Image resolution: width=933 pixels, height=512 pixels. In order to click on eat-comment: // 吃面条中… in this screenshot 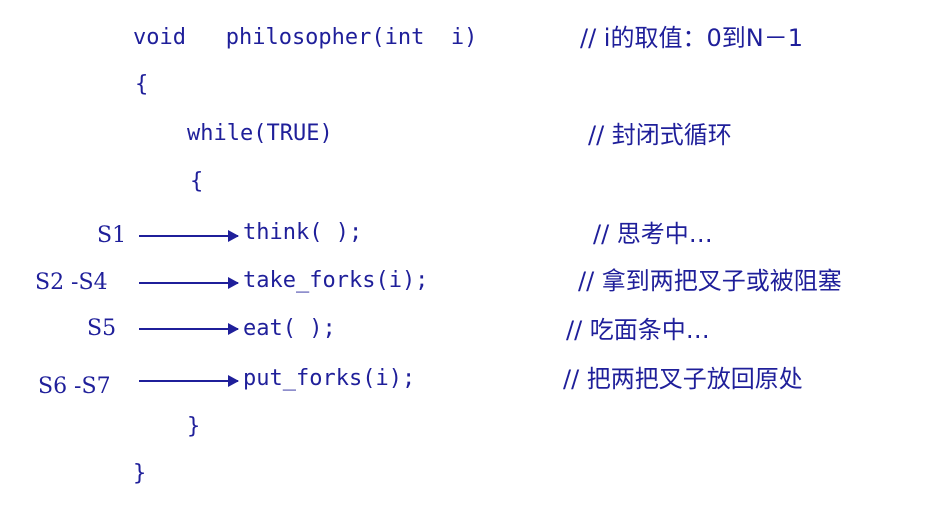, I will do `click(638, 330)`.